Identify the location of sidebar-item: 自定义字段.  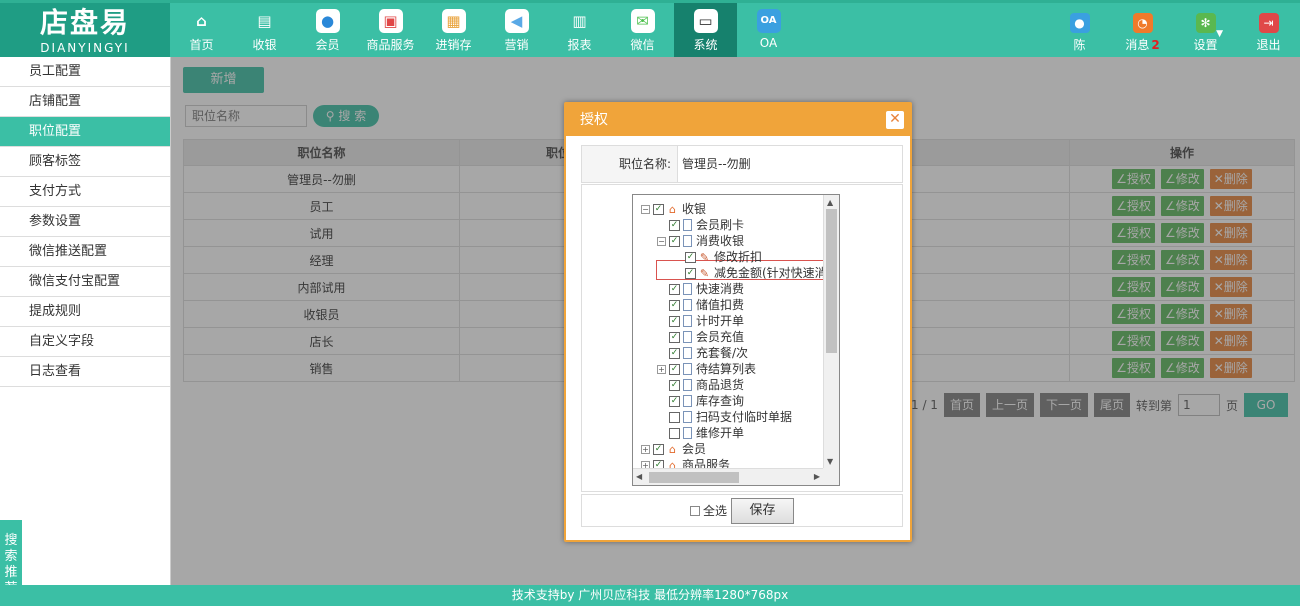
(85, 342).